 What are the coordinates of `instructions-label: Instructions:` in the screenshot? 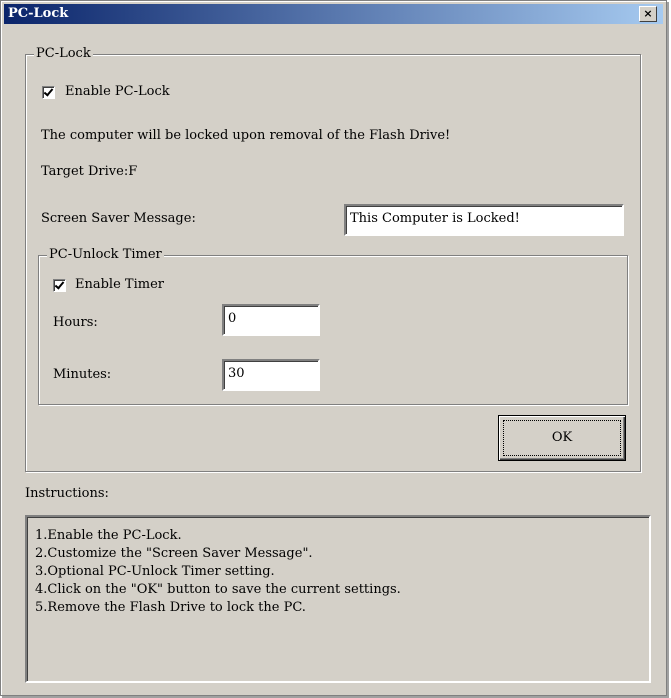 It's located at (67, 493).